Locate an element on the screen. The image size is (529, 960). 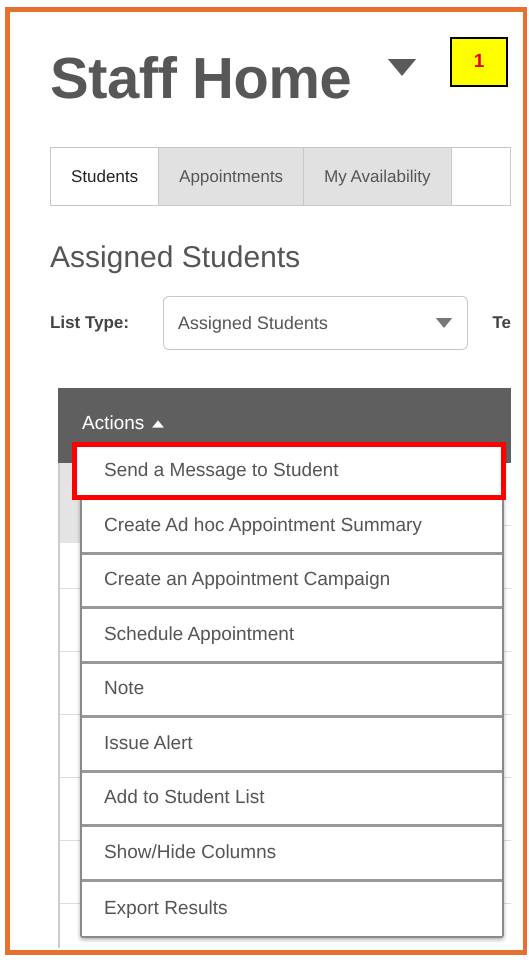
field-label: List Type: is located at coordinates (90, 323).